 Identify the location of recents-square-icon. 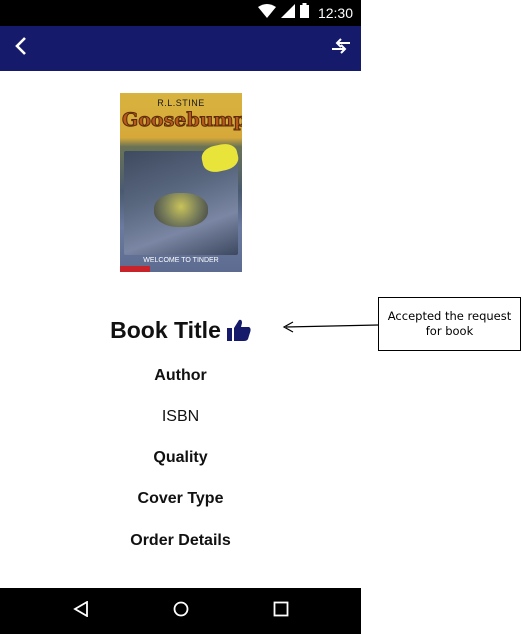
(281, 611).